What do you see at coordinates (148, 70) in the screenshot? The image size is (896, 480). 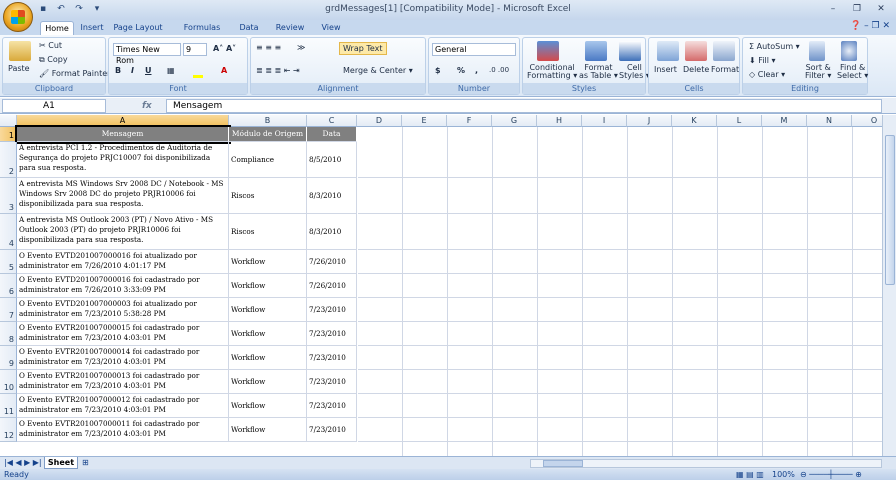 I see `underline-icon: U` at bounding box center [148, 70].